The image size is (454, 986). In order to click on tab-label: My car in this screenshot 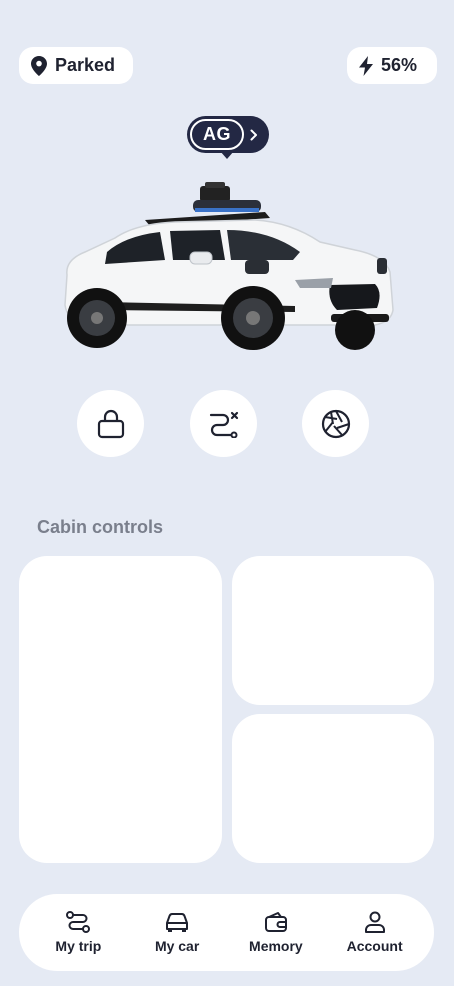, I will do `click(177, 946)`.